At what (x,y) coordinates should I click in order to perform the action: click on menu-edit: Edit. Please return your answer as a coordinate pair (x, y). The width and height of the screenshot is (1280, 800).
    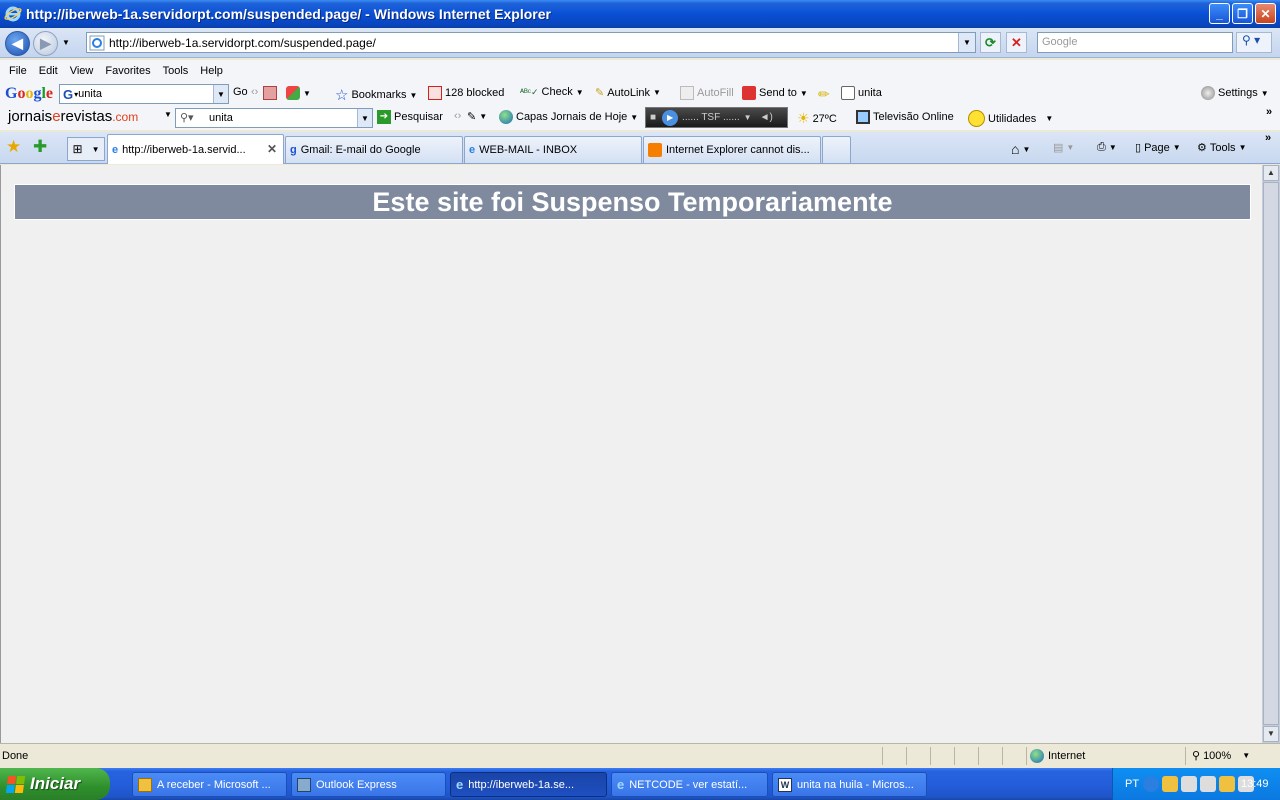
    Looking at the image, I should click on (48, 71).